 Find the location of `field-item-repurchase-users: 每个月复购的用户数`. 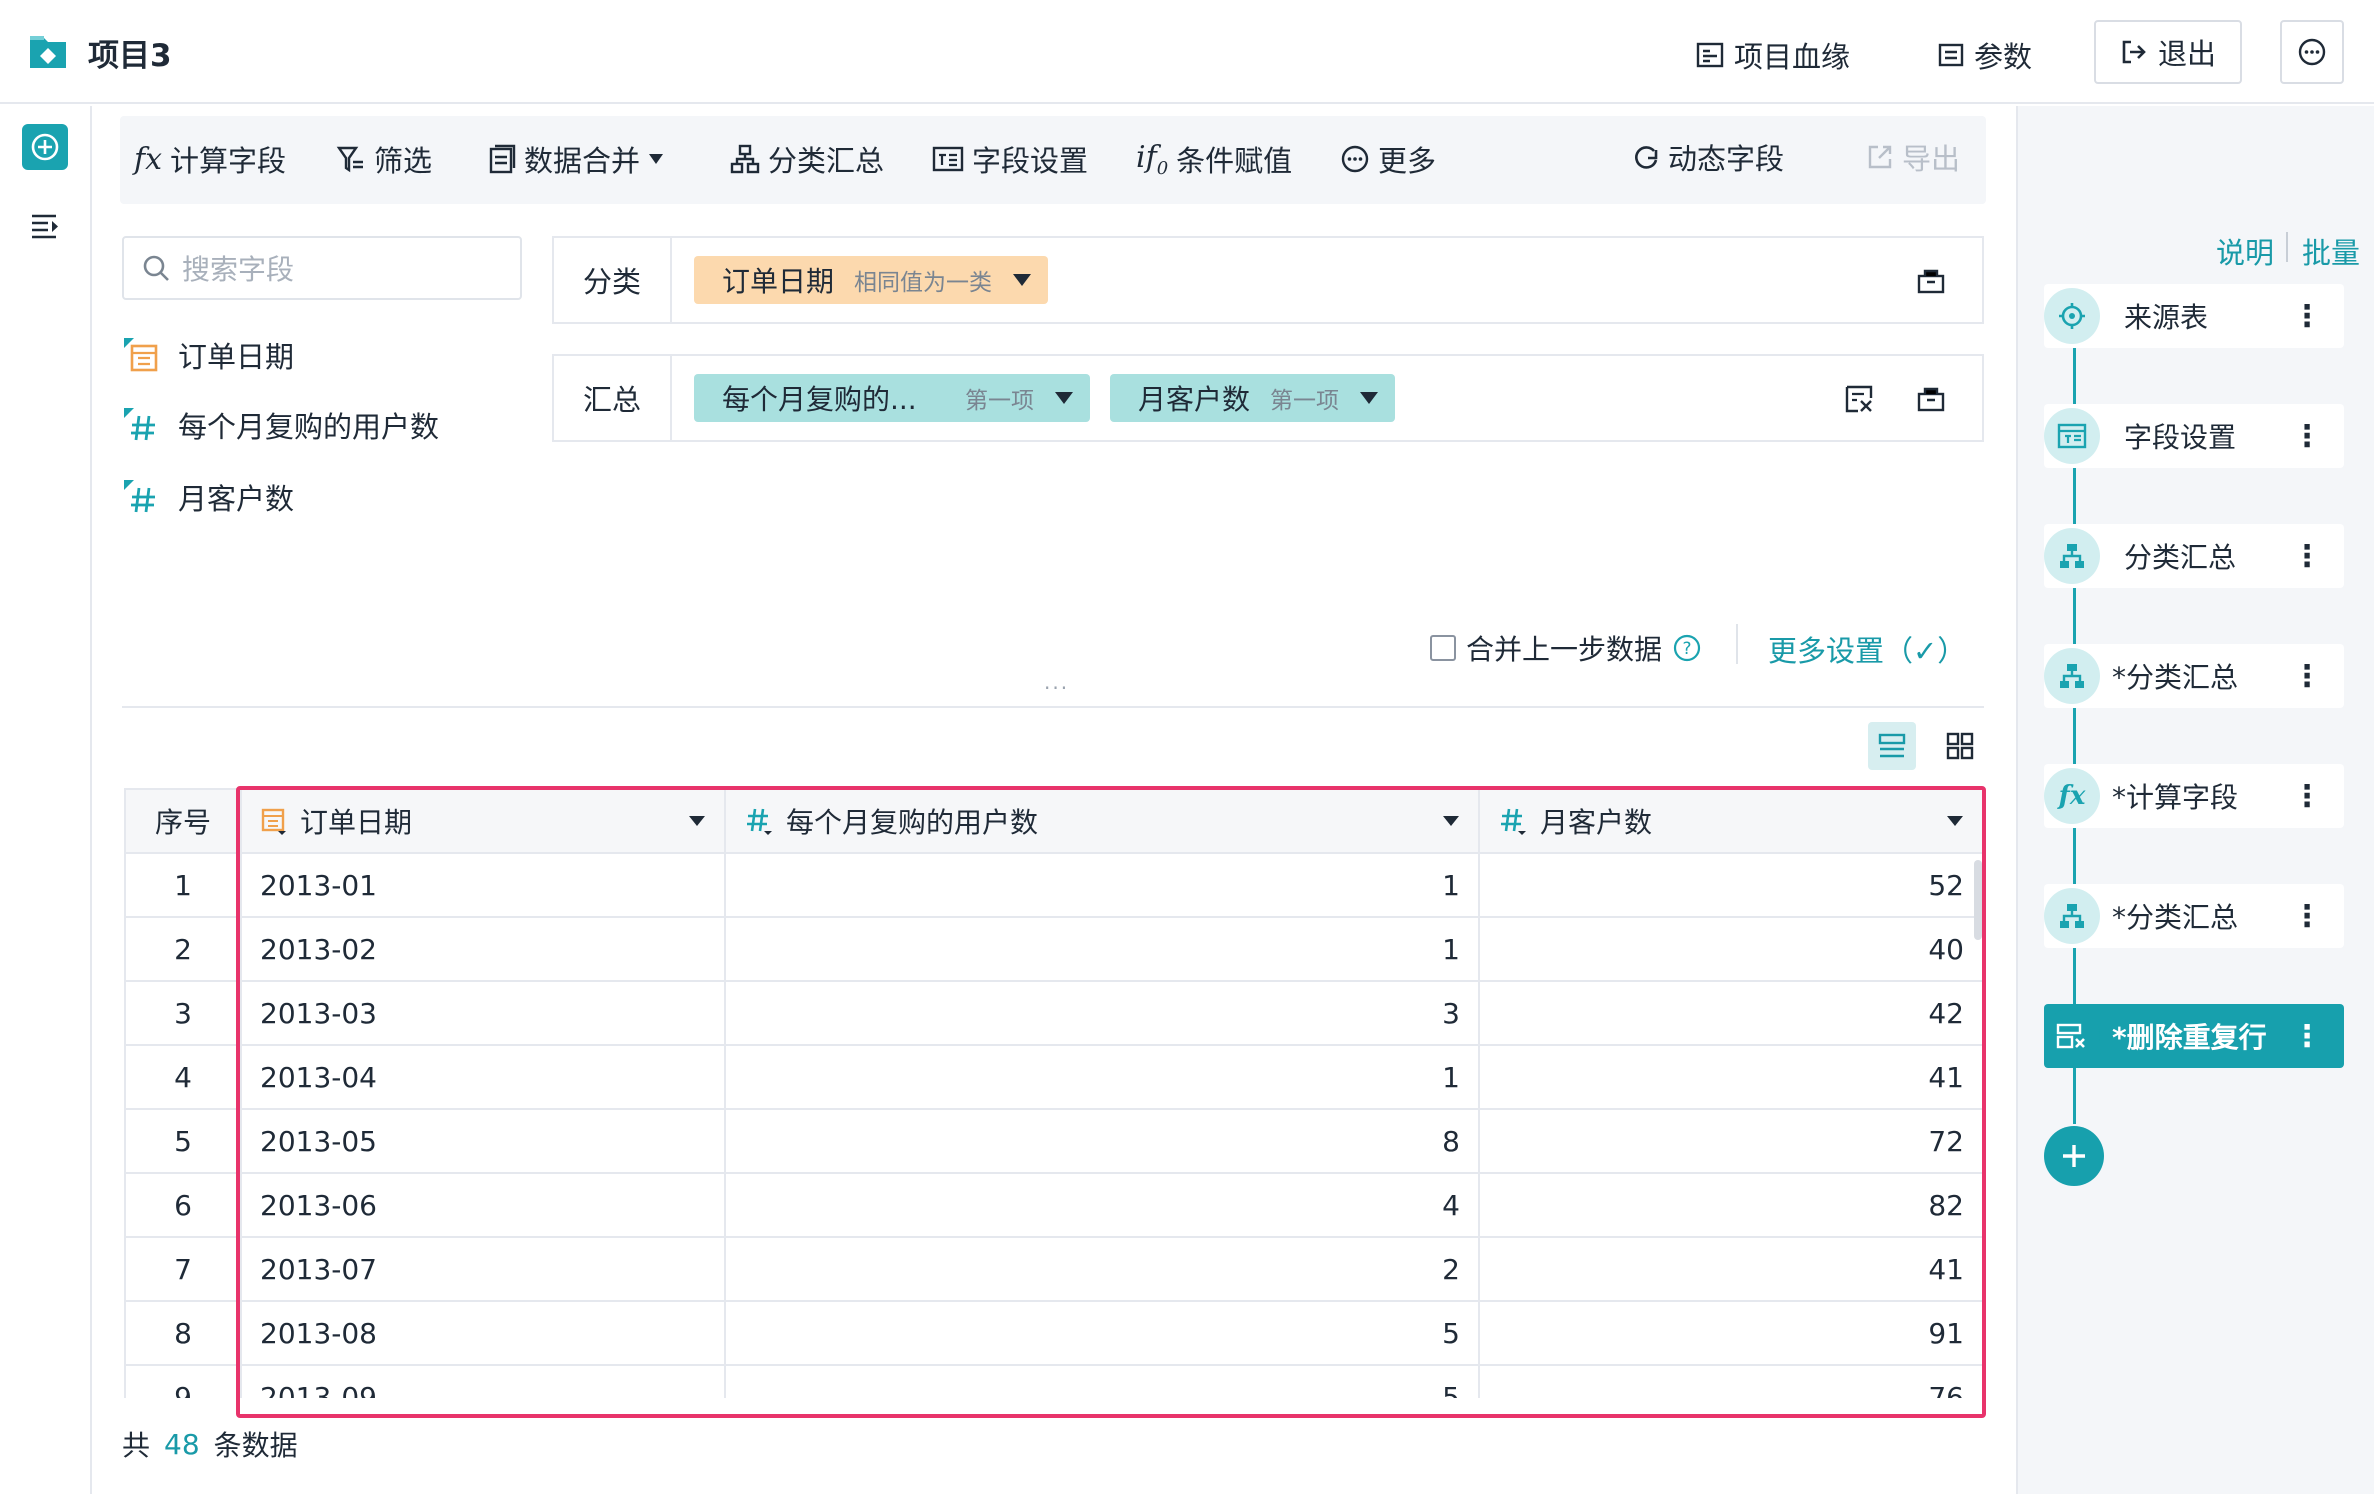

field-item-repurchase-users: 每个月复购的用户数 is located at coordinates (280, 425).